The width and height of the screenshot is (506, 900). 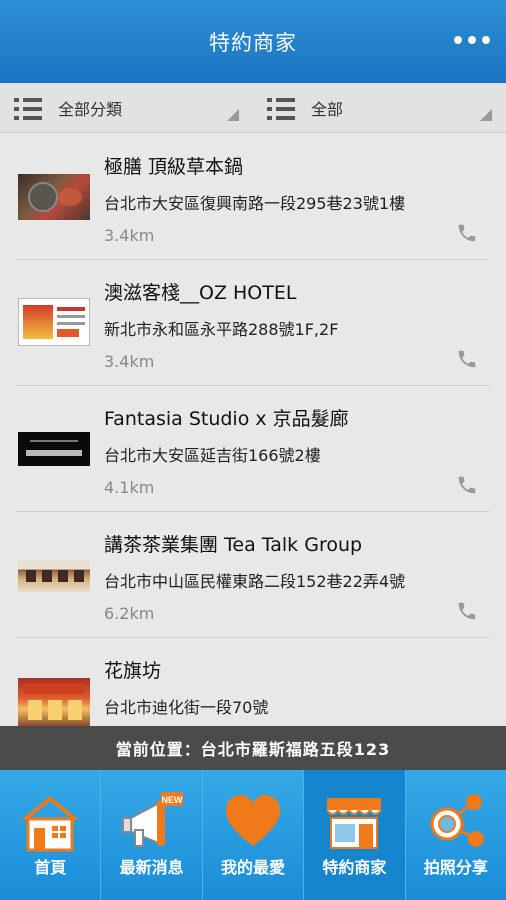 I want to click on tab-partner-stores: 特約商家, so click(x=355, y=835).